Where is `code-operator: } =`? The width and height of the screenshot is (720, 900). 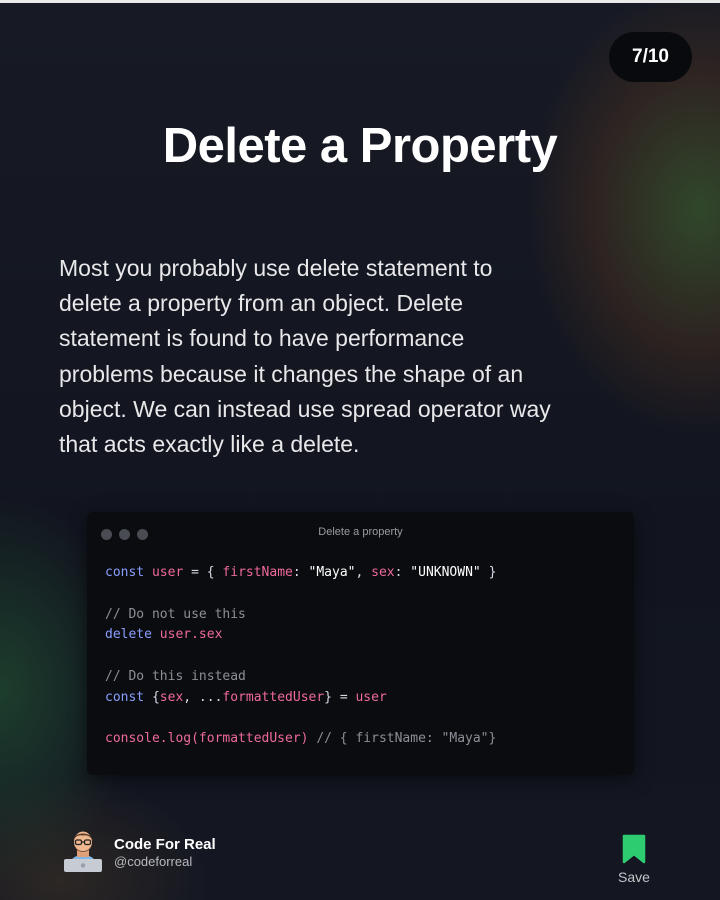 code-operator: } = is located at coordinates (340, 697).